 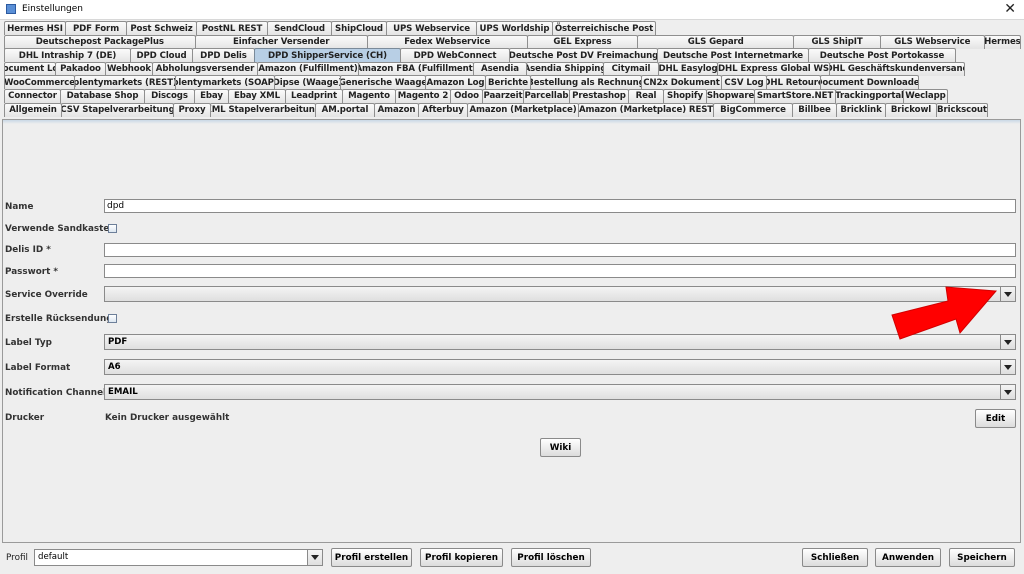 What do you see at coordinates (560, 367) in the screenshot?
I see `label-format-select: A6` at bounding box center [560, 367].